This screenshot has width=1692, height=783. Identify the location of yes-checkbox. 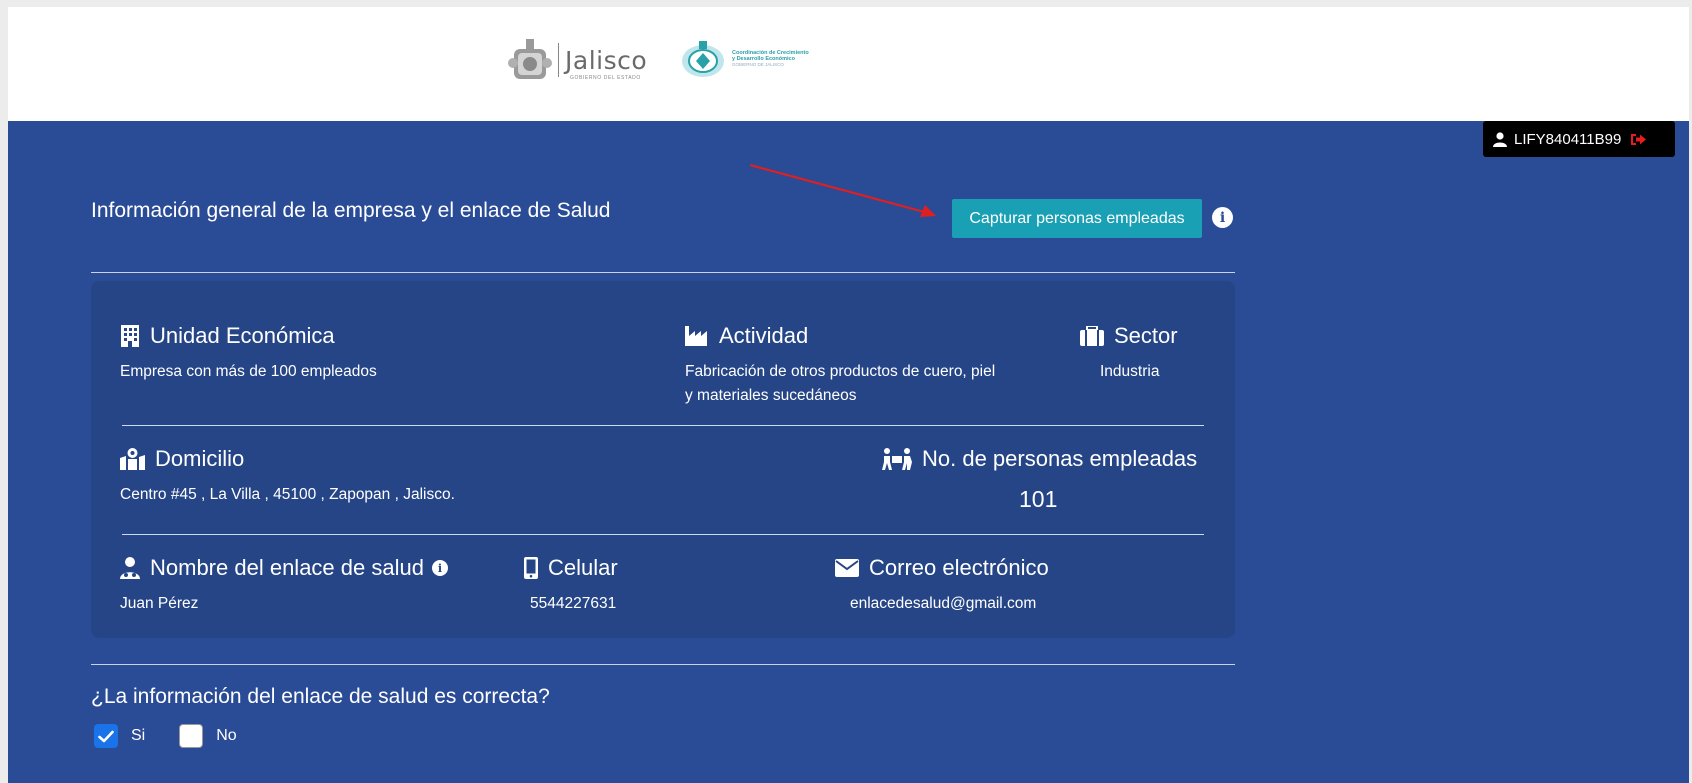
(106, 736).